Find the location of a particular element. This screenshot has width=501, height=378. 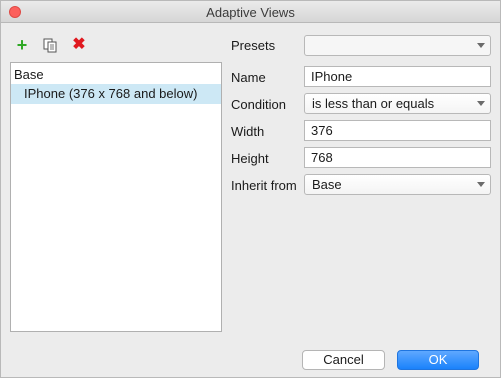

tree-item-base: Base is located at coordinates (116, 75).